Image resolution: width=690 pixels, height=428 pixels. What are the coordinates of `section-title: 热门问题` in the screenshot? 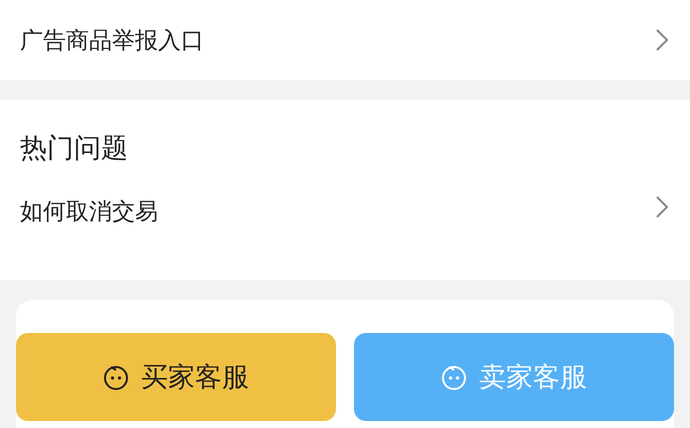 It's located at (74, 149).